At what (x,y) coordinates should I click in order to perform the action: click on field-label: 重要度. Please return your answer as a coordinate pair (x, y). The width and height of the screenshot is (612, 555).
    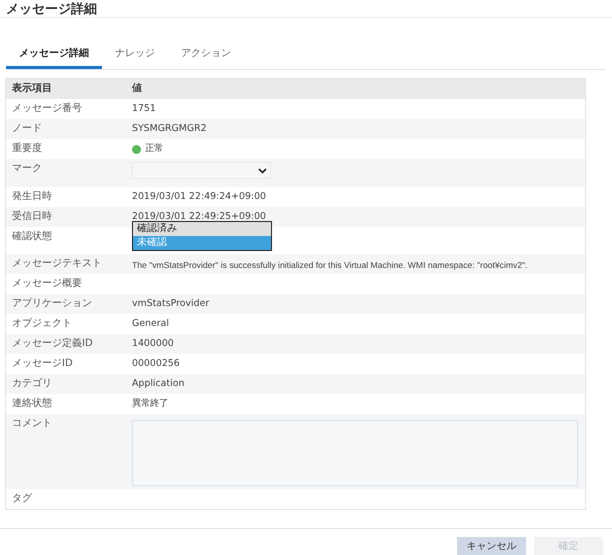
    Looking at the image, I should click on (27, 148).